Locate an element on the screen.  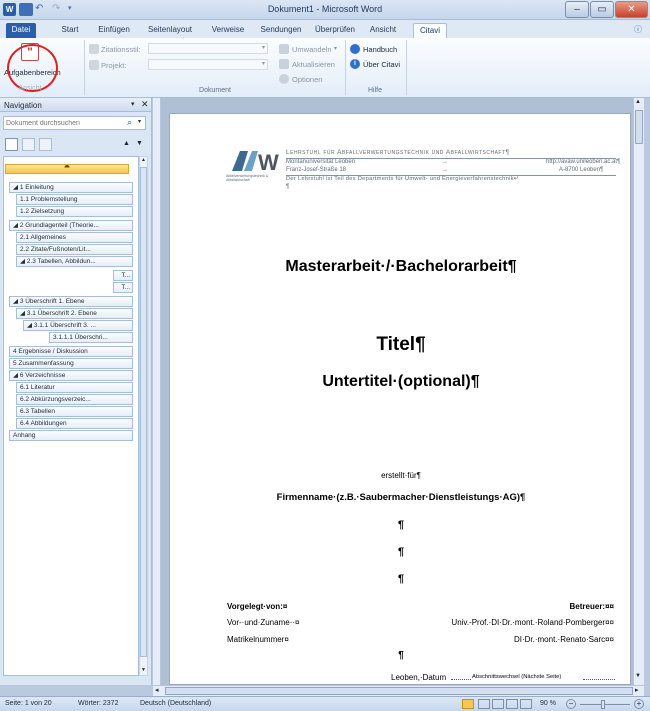
browse-results-icon is located at coordinates (45, 144).